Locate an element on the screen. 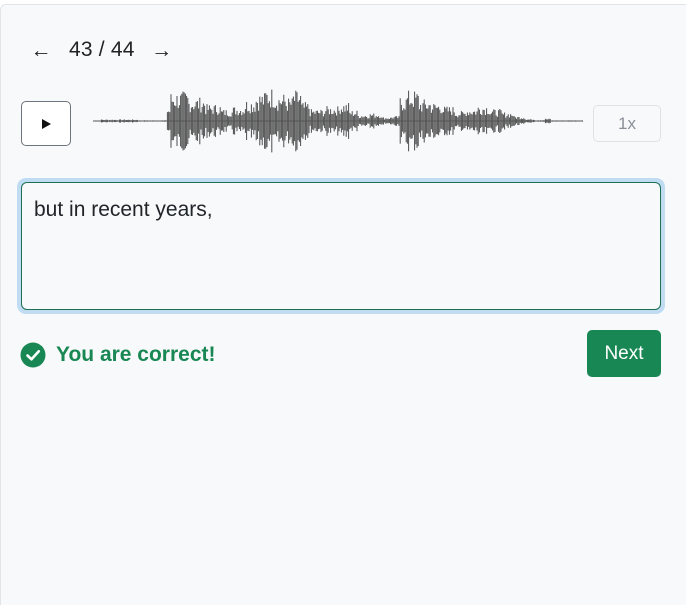 The height and width of the screenshot is (606, 688). result-feedback: You are correct! is located at coordinates (118, 355).